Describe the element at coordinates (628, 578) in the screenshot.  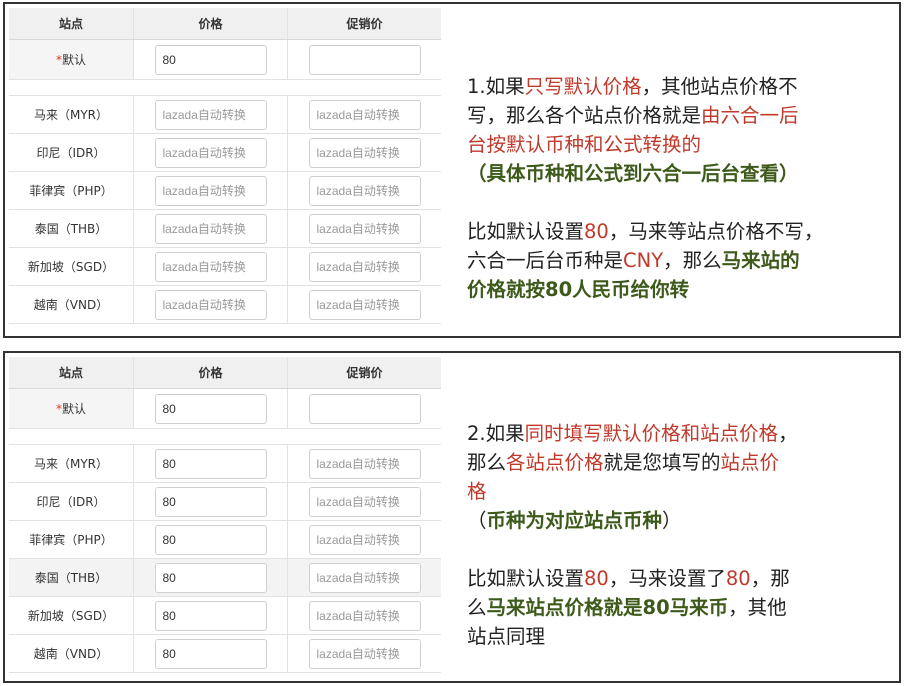
I see `note-line: 比如默认设置80，马来设置了80，那` at that location.